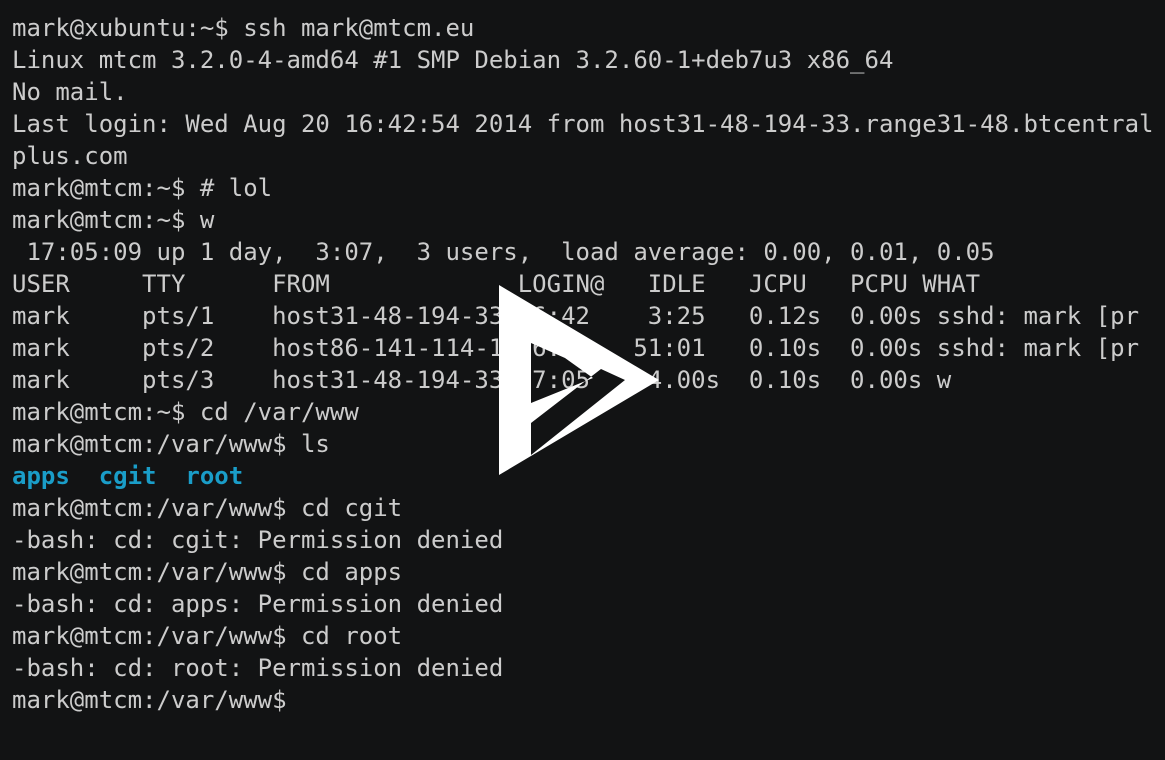  I want to click on terminal-prompt: mark@mtcm:/var/www$, so click(149, 700).